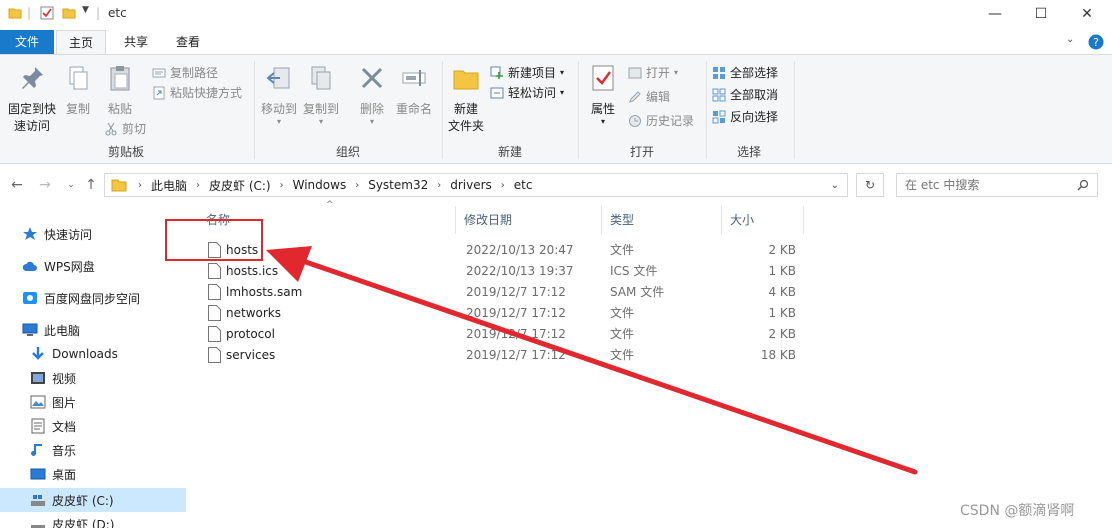 This screenshot has width=1112, height=528. I want to click on file-icon, so click(214, 355).